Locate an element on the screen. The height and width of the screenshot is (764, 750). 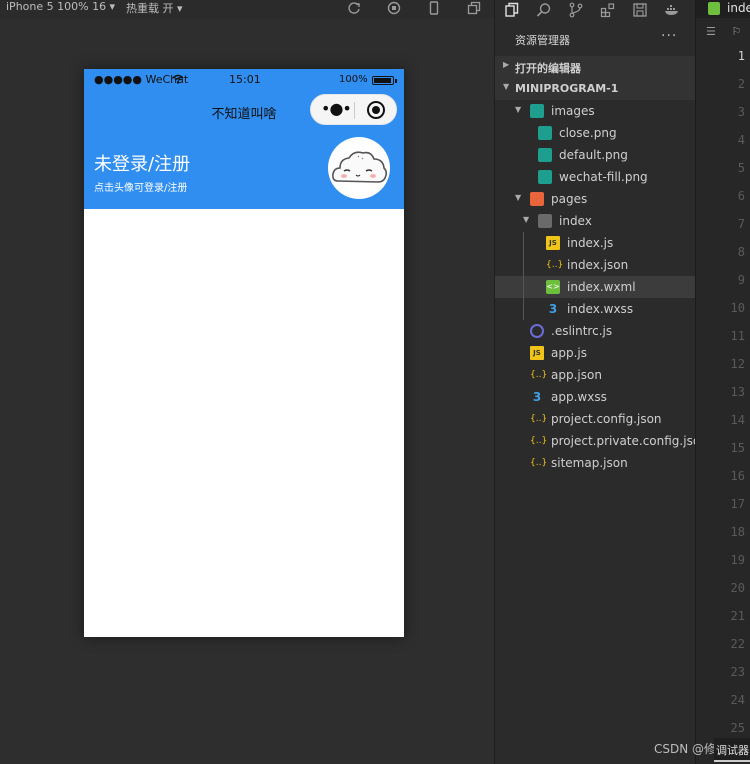
more-actions-icon: ··· is located at coordinates (669, 36).